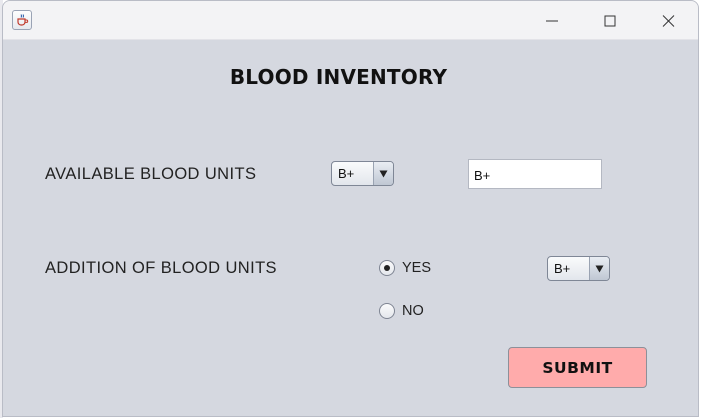 The height and width of the screenshot is (418, 701). Describe the element at coordinates (22, 20) in the screenshot. I see `java-cup-icon` at that location.